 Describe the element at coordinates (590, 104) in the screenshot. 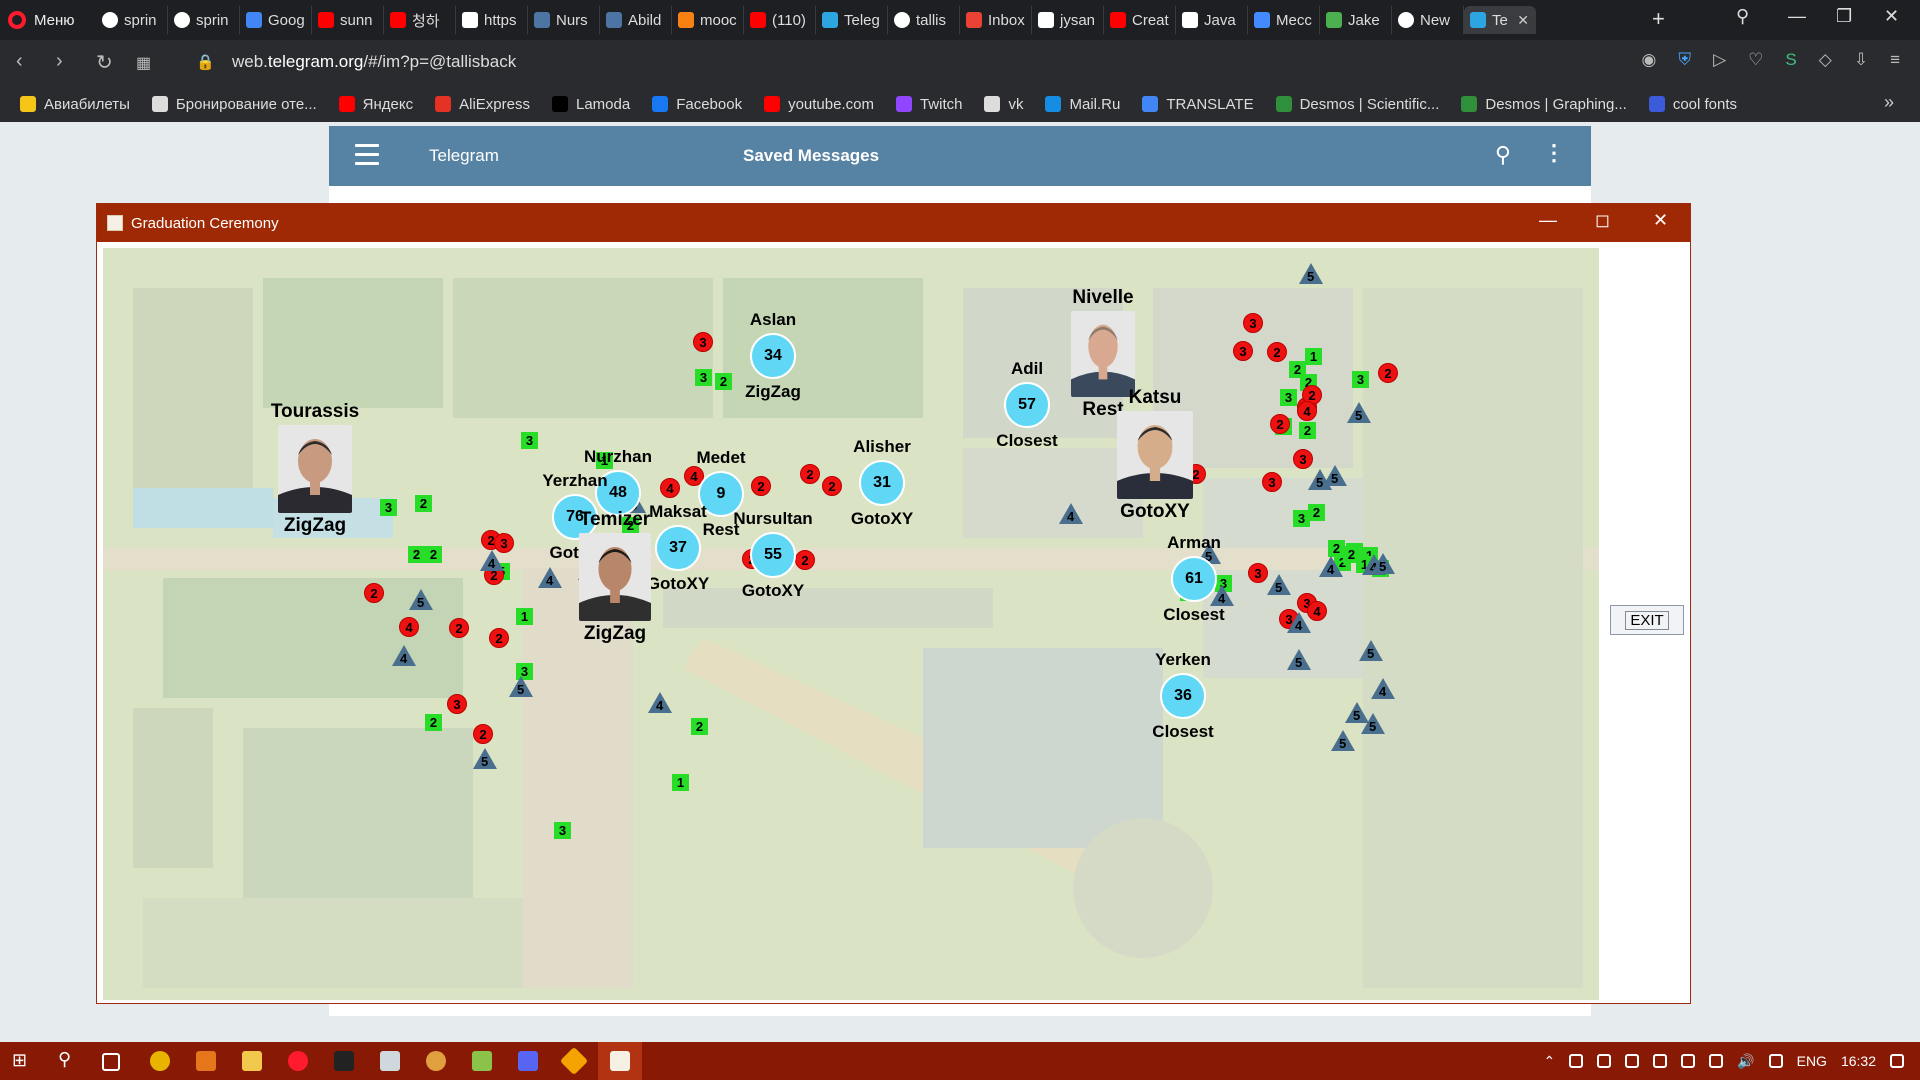

I see `bookmark-item: Lamoda` at that location.